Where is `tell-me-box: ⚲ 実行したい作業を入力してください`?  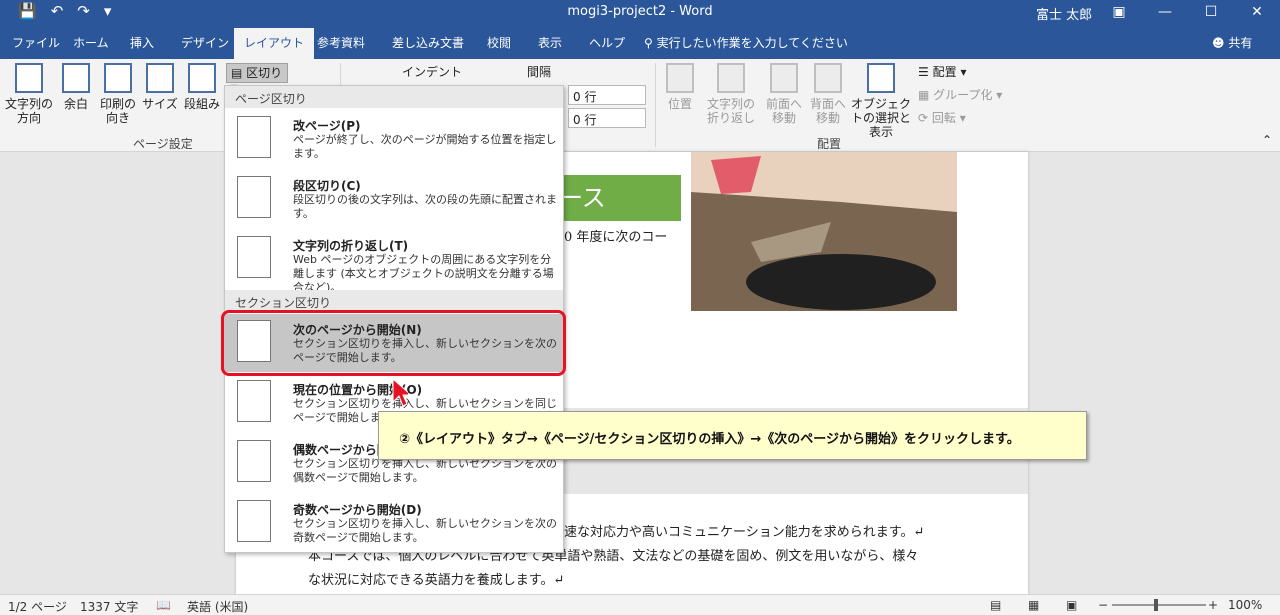
tell-me-box: ⚲ 実行したい作業を入力してください is located at coordinates (746, 42).